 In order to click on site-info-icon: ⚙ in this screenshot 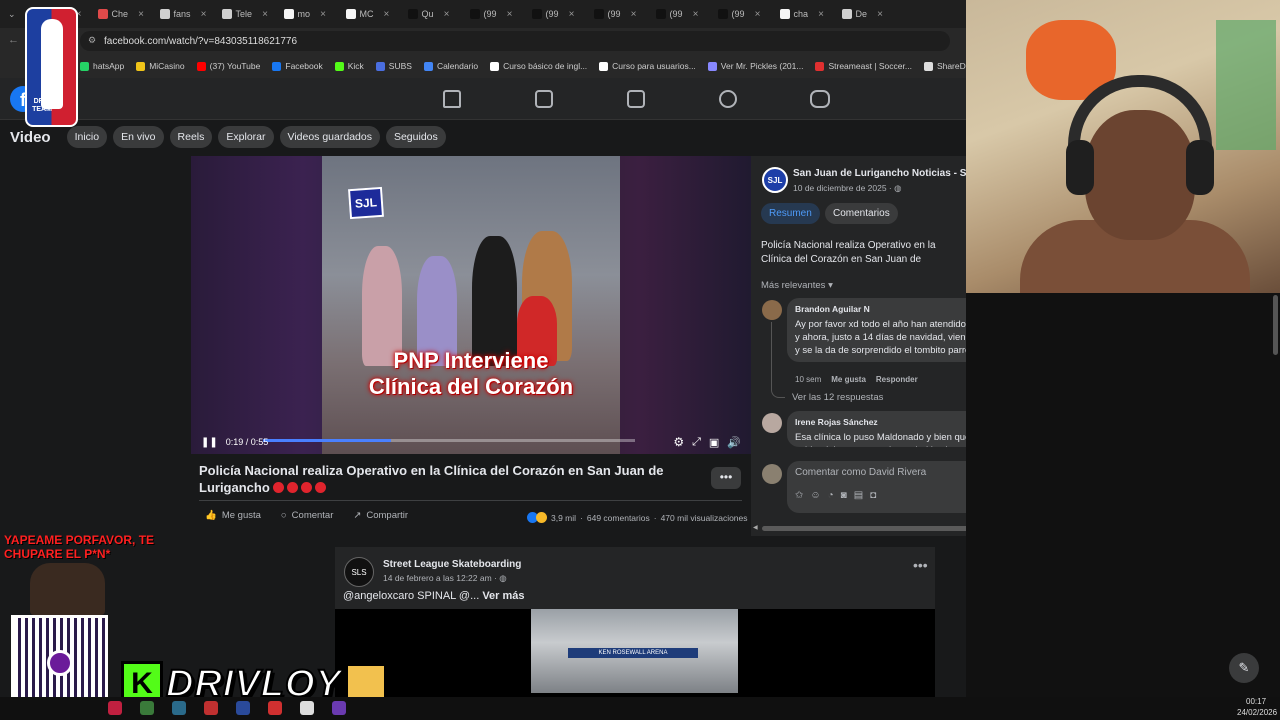, I will do `click(92, 40)`.